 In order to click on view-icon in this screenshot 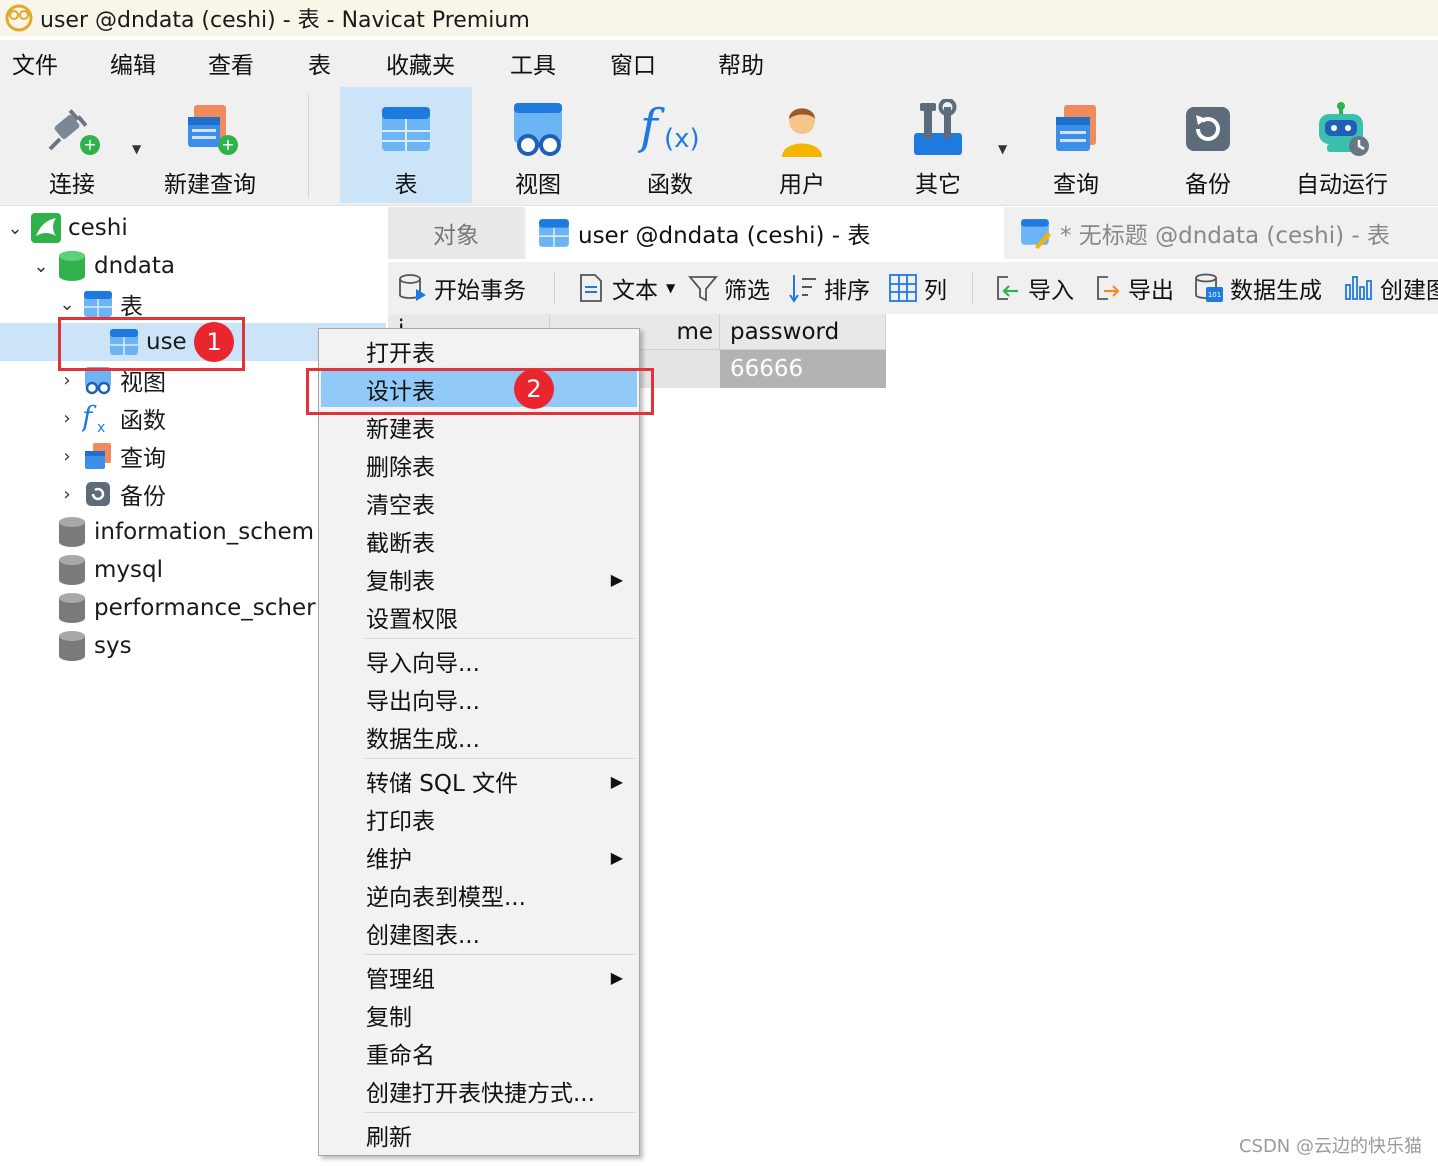, I will do `click(538, 129)`.